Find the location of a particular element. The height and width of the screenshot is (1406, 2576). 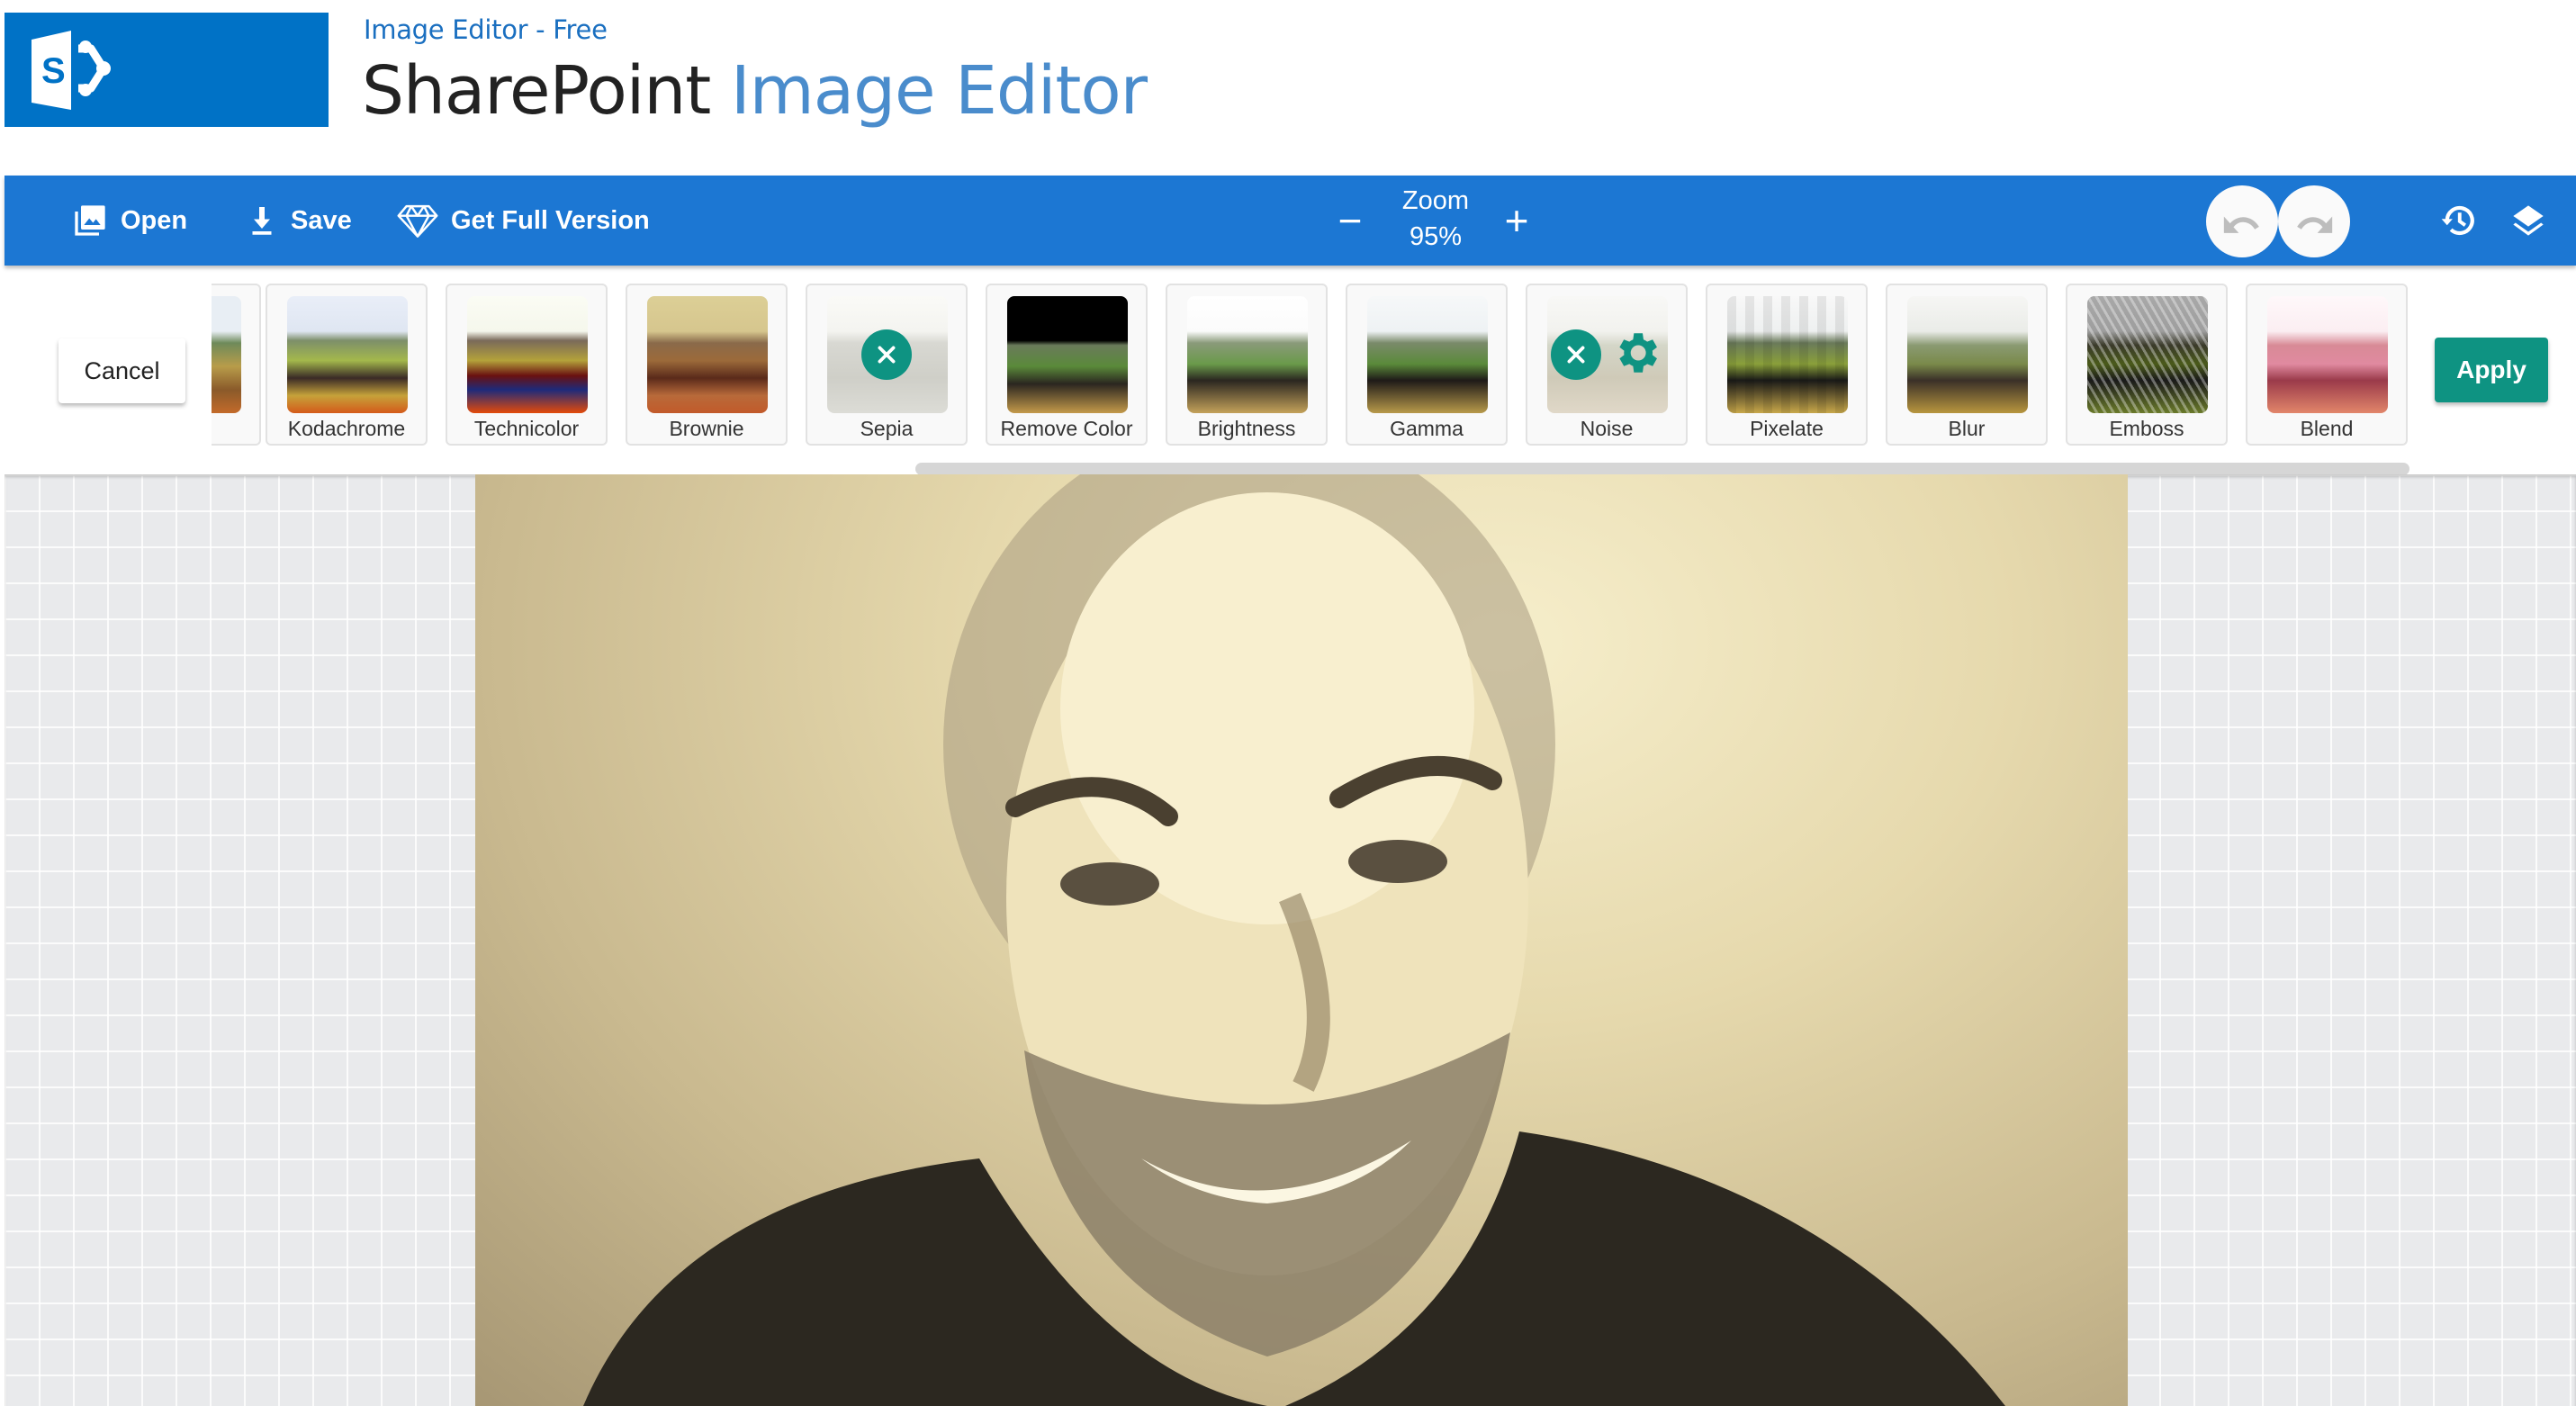

open-button: Open is located at coordinates (129, 221).